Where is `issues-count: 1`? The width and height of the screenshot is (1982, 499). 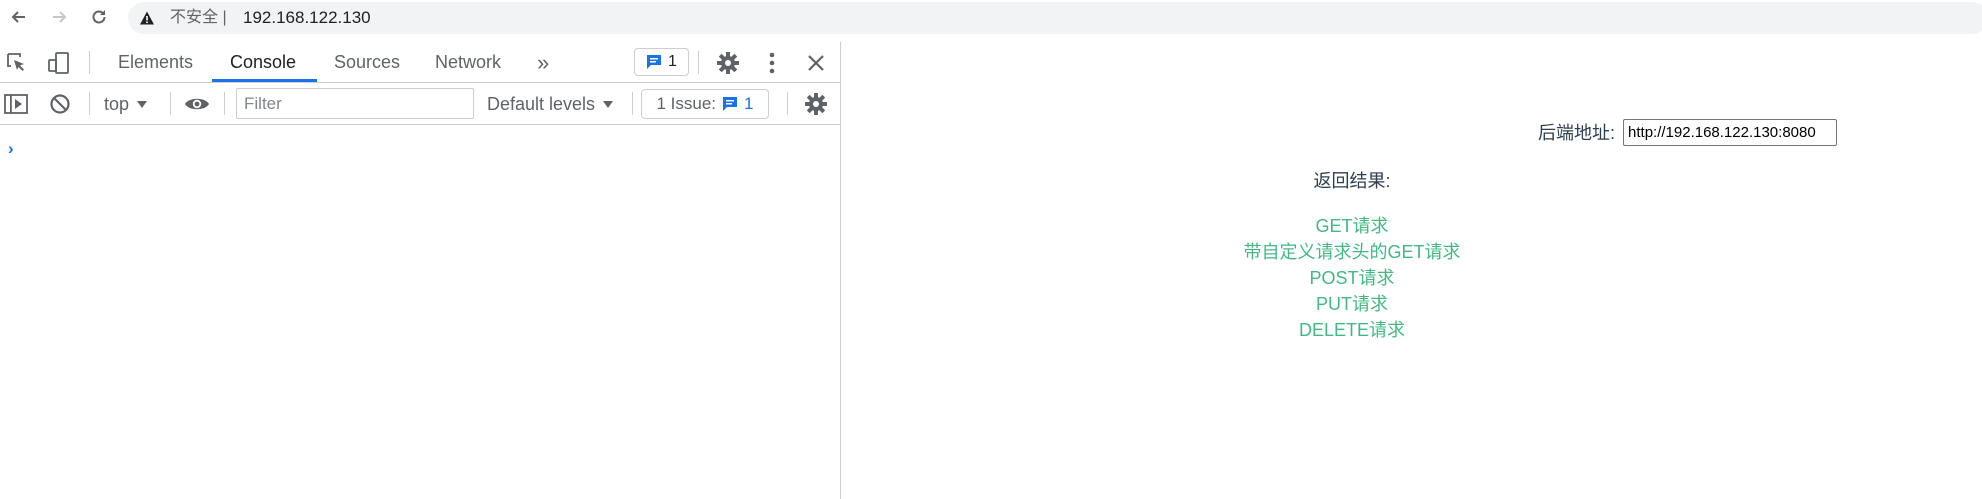
issues-count: 1 is located at coordinates (749, 103).